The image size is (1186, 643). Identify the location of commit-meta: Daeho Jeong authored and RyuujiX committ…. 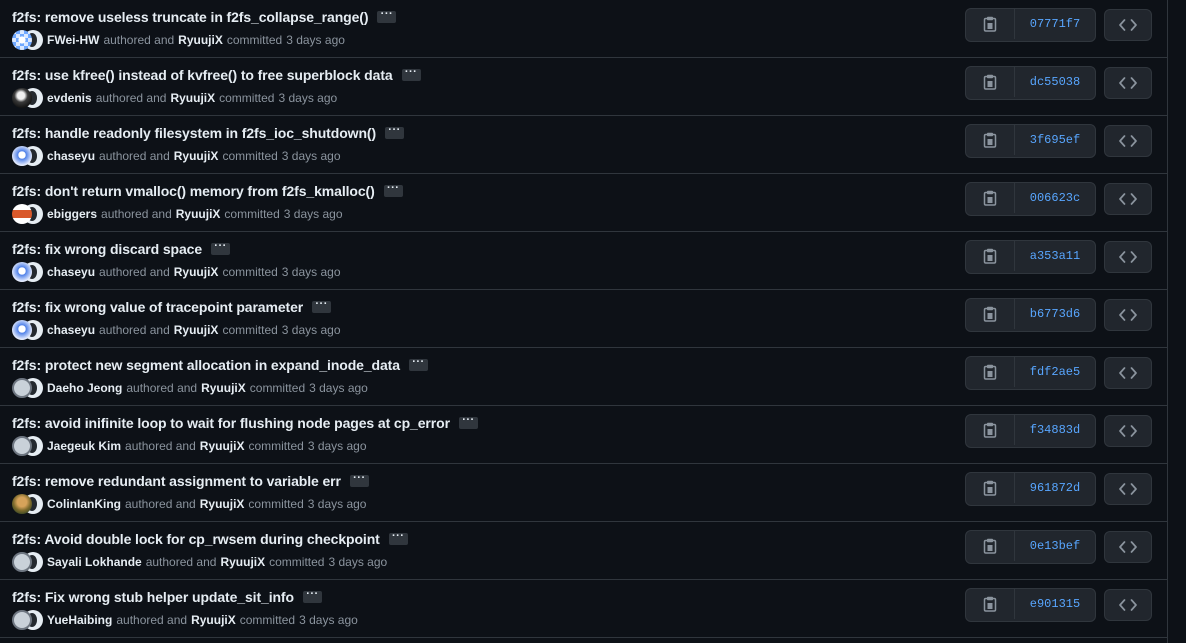
(190, 388).